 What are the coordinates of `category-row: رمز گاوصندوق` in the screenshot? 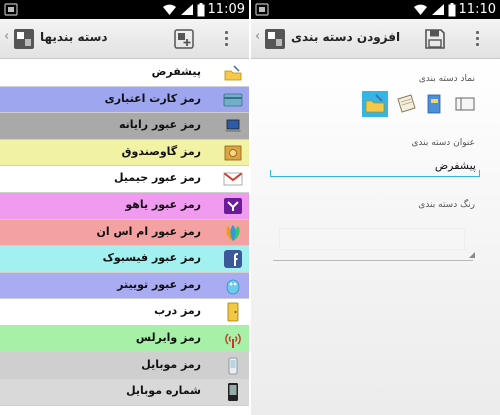 It's located at (124, 153).